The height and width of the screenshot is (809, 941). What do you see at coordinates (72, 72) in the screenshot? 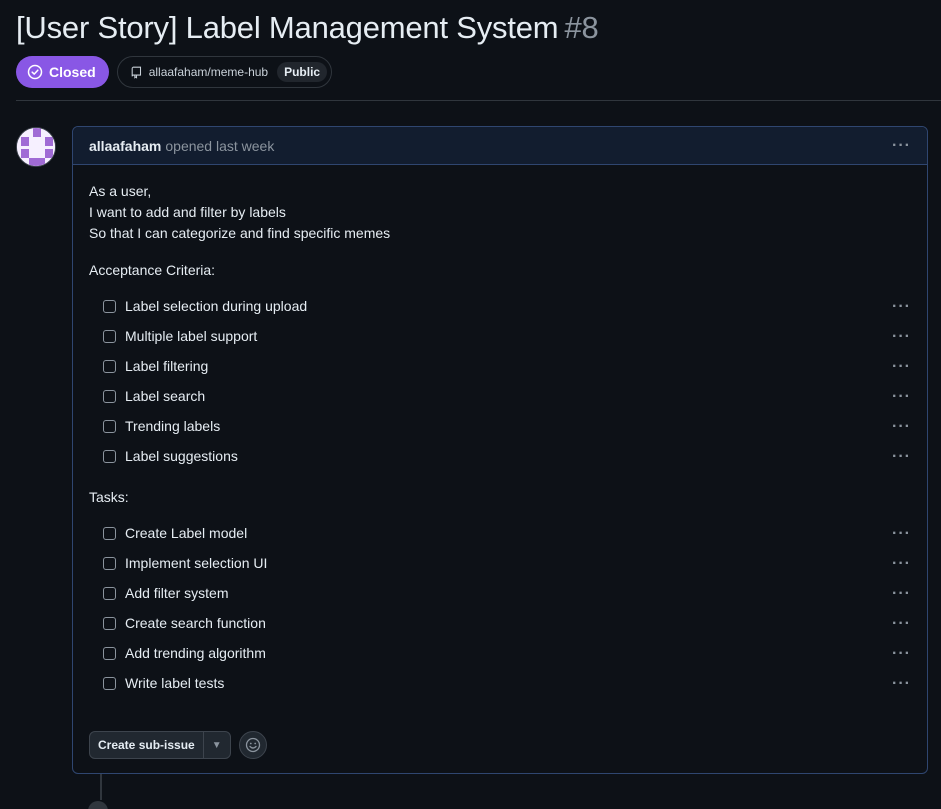
I see `issue-state-label: Closed` at bounding box center [72, 72].